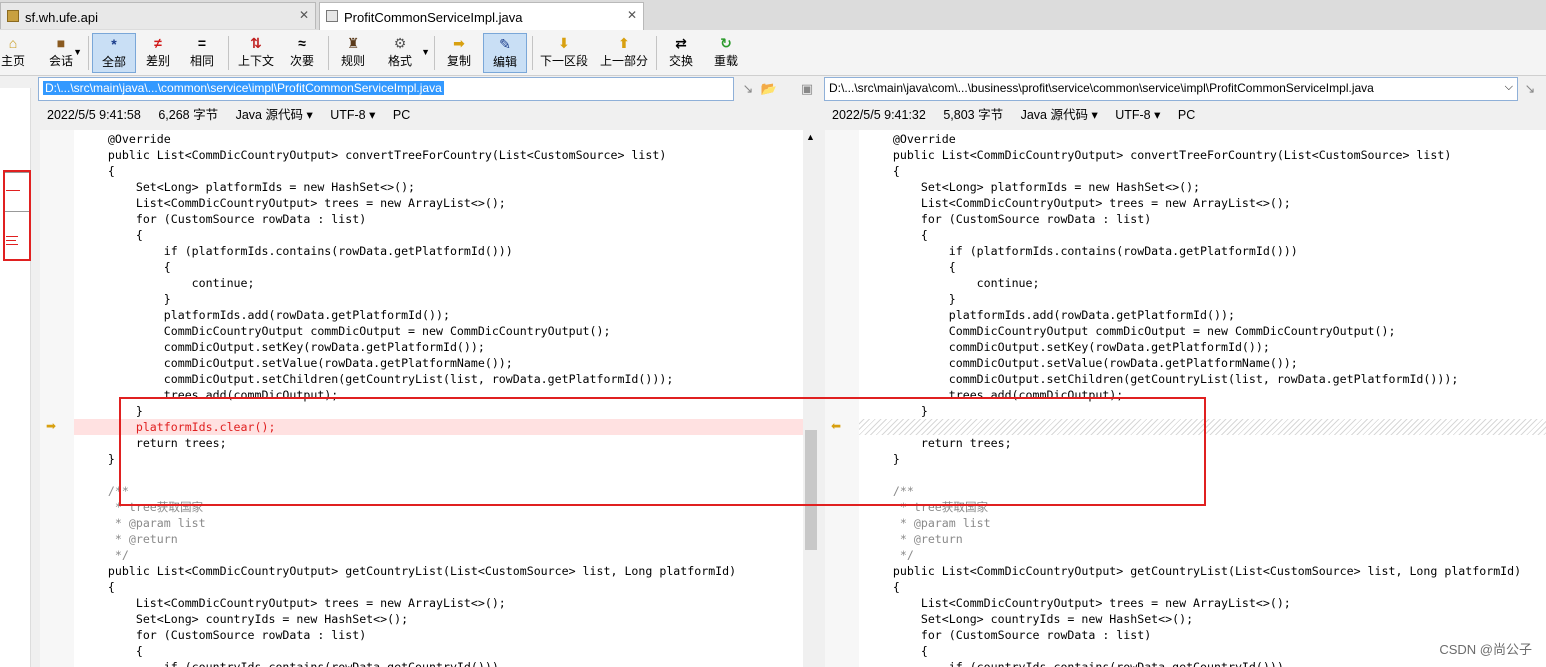  I want to click on format-button: ⚙ 格式 ▼, so click(404, 53).